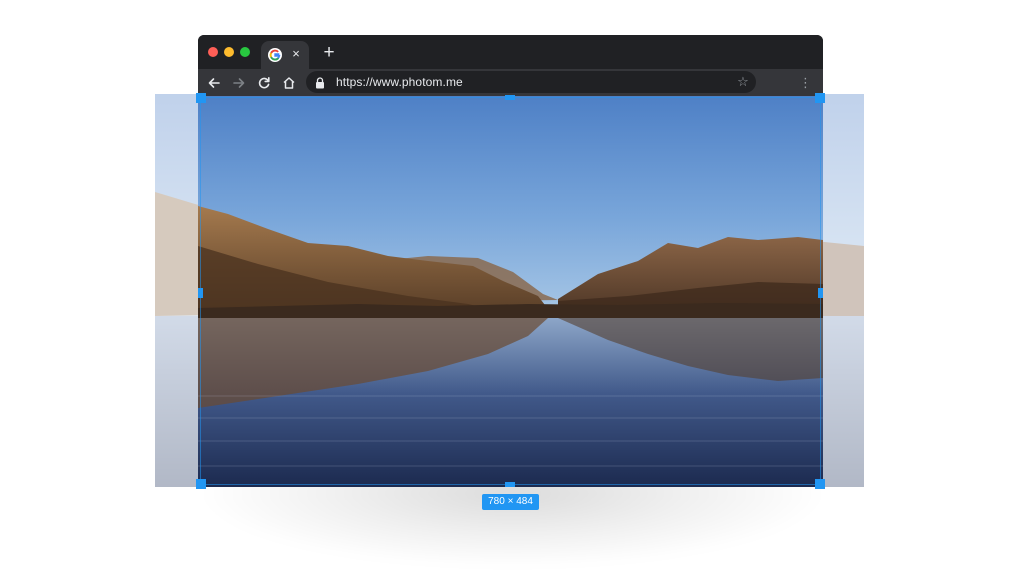  What do you see at coordinates (329, 53) in the screenshot?
I see `new-tab-button: +` at bounding box center [329, 53].